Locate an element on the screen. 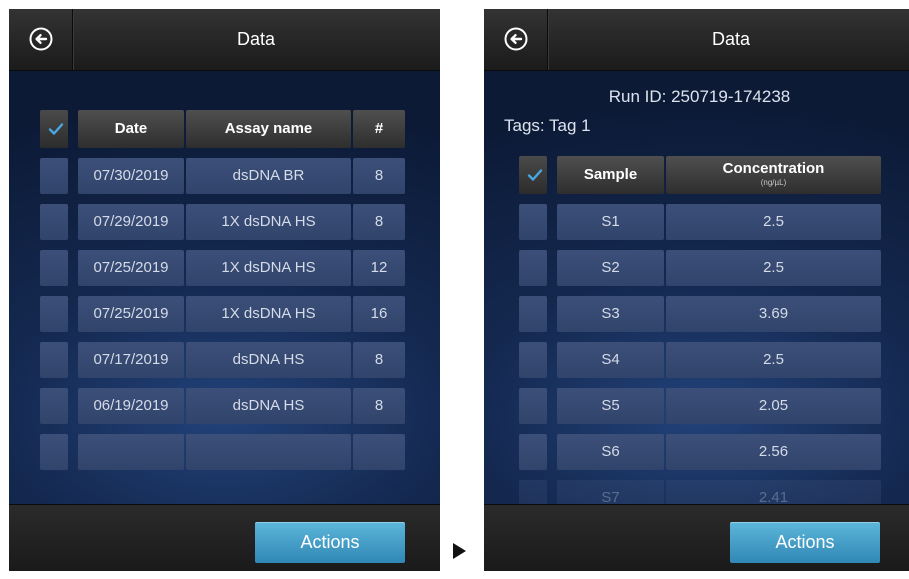 The height and width of the screenshot is (579, 909). cell-concentration: 2.56 is located at coordinates (773, 452).